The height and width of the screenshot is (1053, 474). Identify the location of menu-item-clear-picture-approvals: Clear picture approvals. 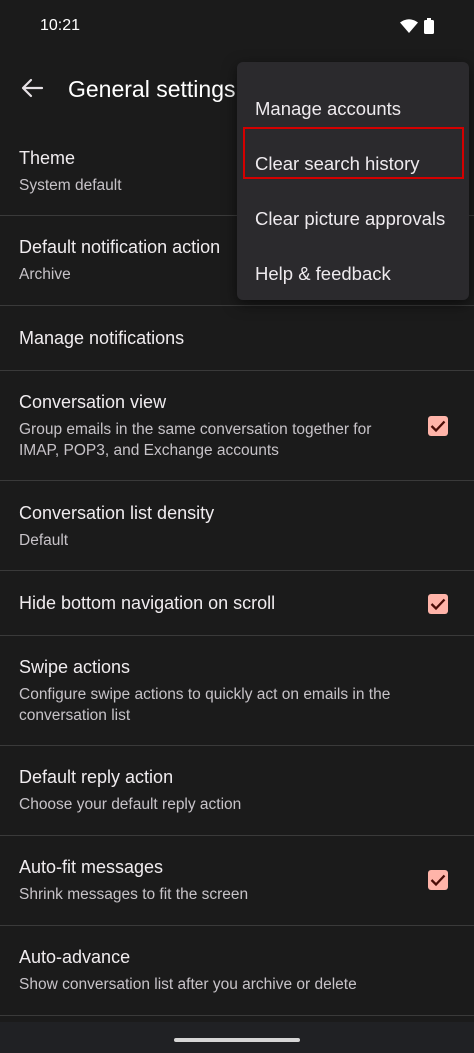
(353, 209).